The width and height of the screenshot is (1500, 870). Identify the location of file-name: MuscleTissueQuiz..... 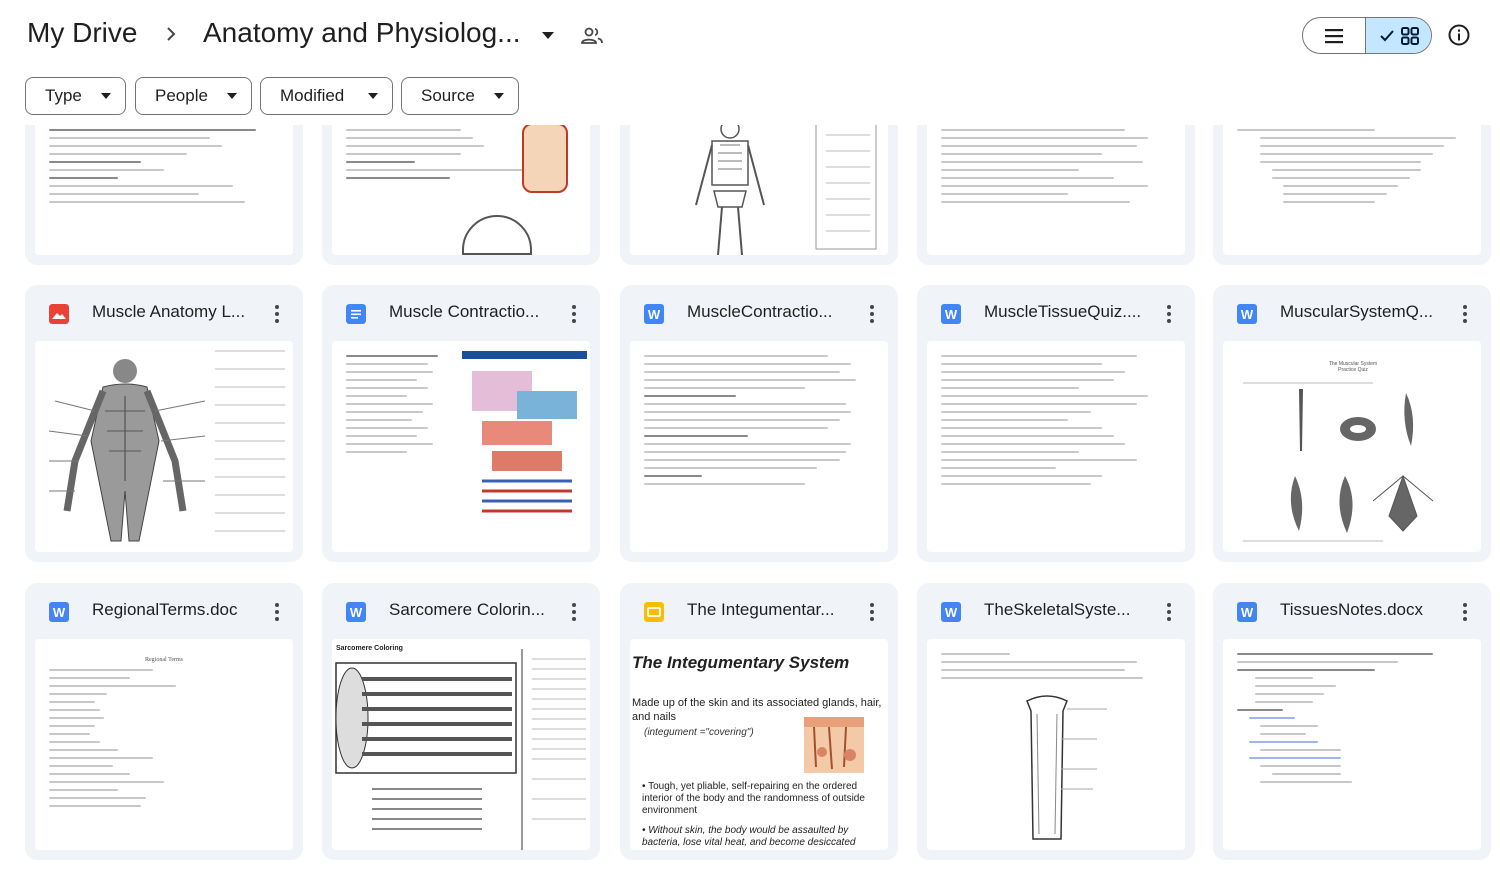
(1063, 311).